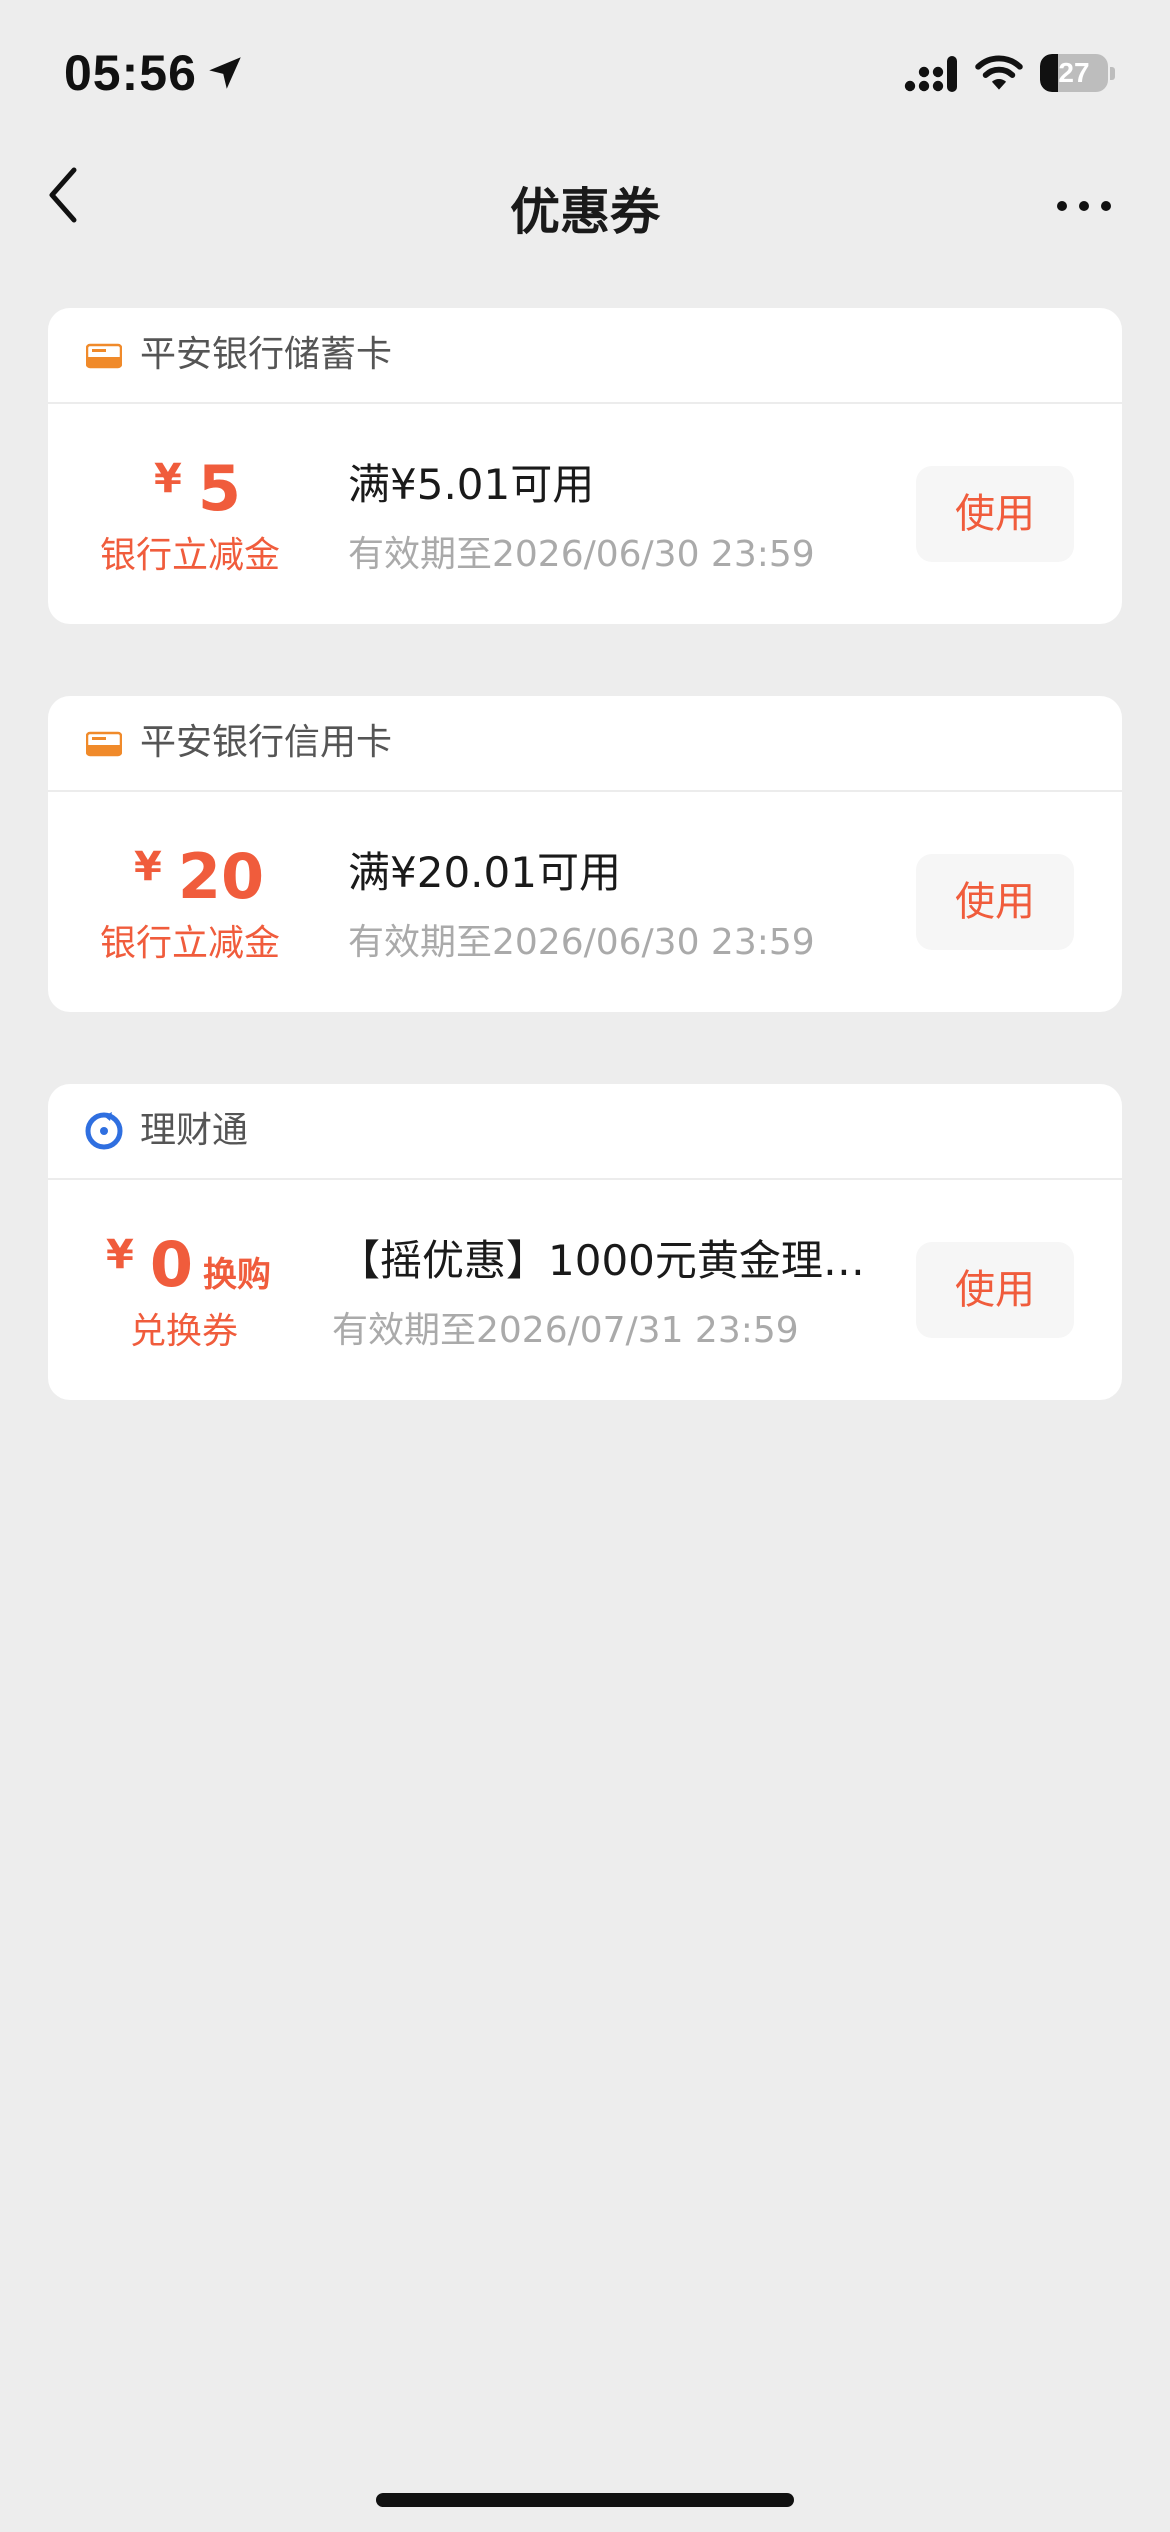 This screenshot has height=2532, width=1170. What do you see at coordinates (1084, 206) in the screenshot?
I see `ellipsis-icon` at bounding box center [1084, 206].